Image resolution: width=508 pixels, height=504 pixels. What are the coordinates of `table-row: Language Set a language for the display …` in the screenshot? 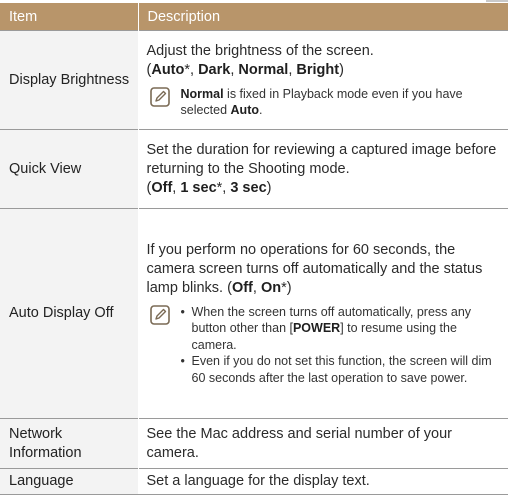 It's located at (254, 481).